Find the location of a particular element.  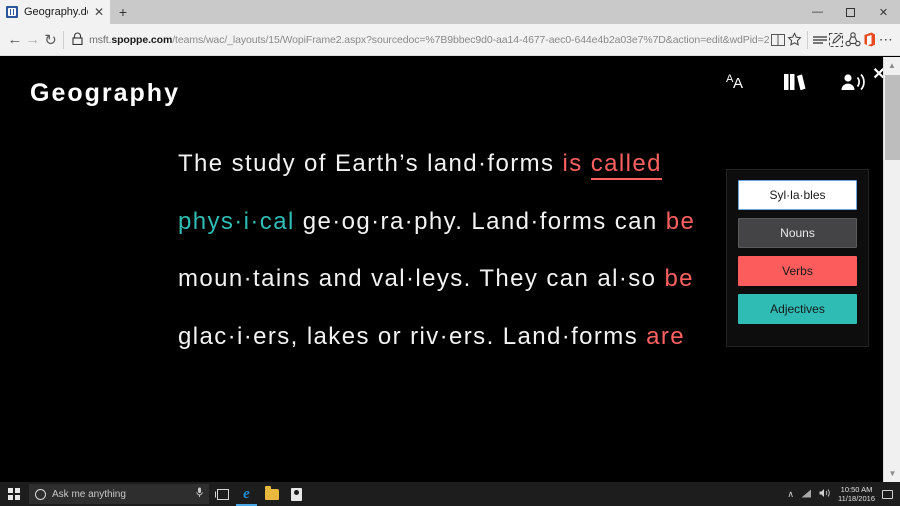

back-icon: ← is located at coordinates (15, 40).